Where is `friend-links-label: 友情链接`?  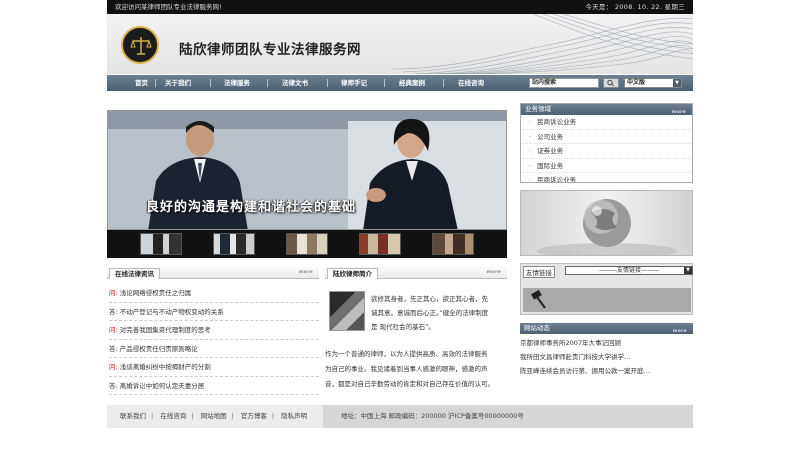
friend-links-label: 友情链接 is located at coordinates (539, 272).